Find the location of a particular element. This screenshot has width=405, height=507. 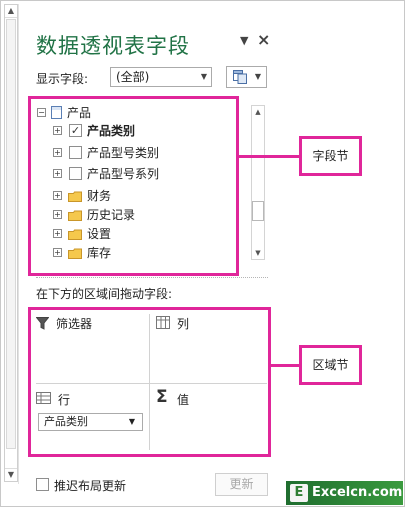

pane-options-icon: ▼ is located at coordinates (244, 40).